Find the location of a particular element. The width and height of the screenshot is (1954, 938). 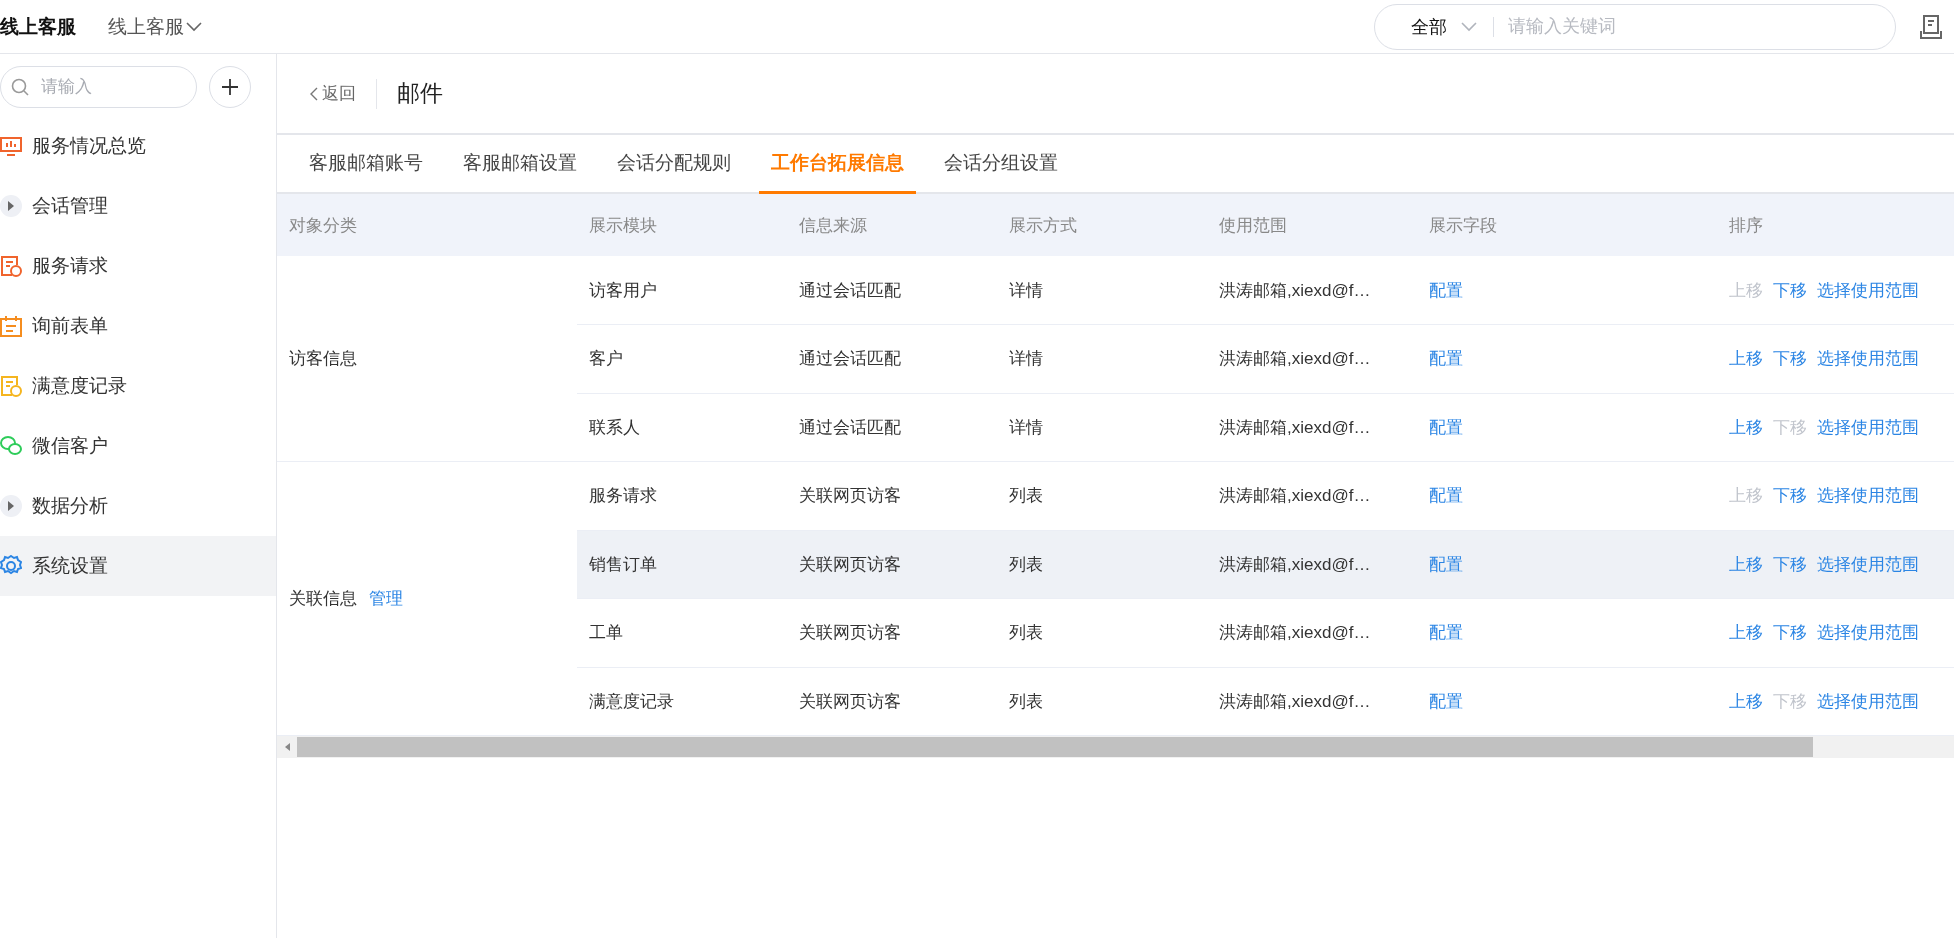

sidebar-item: 系统设置 is located at coordinates (138, 566).